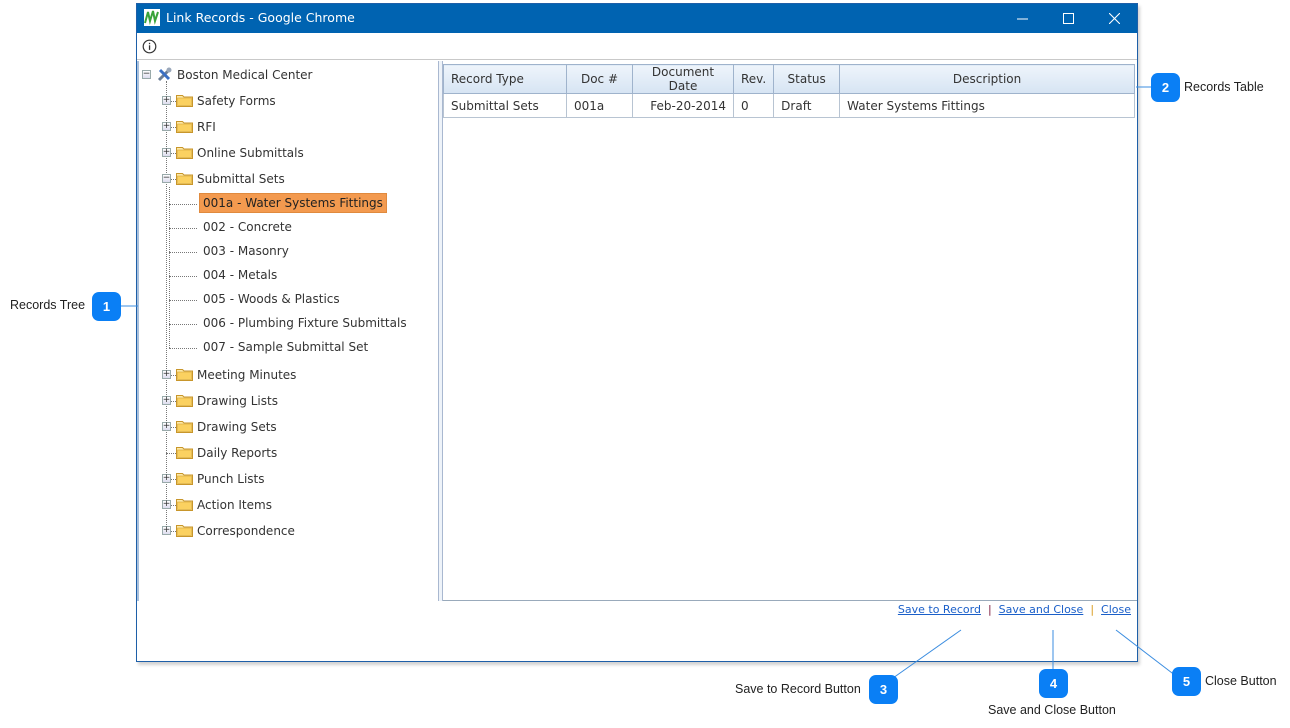 This screenshot has width=1290, height=728. Describe the element at coordinates (798, 689) in the screenshot. I see `callout-label-save-to-record: Save to Record Button` at that location.